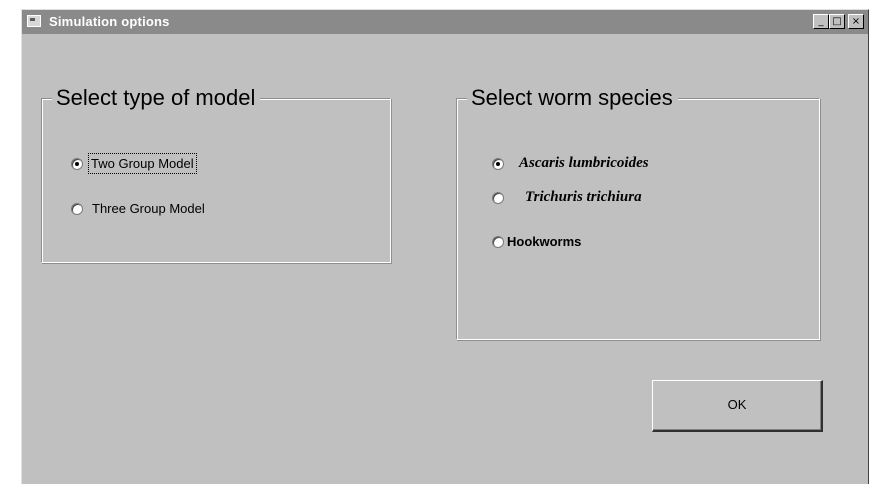  I want to click on window-icon, so click(34, 21).